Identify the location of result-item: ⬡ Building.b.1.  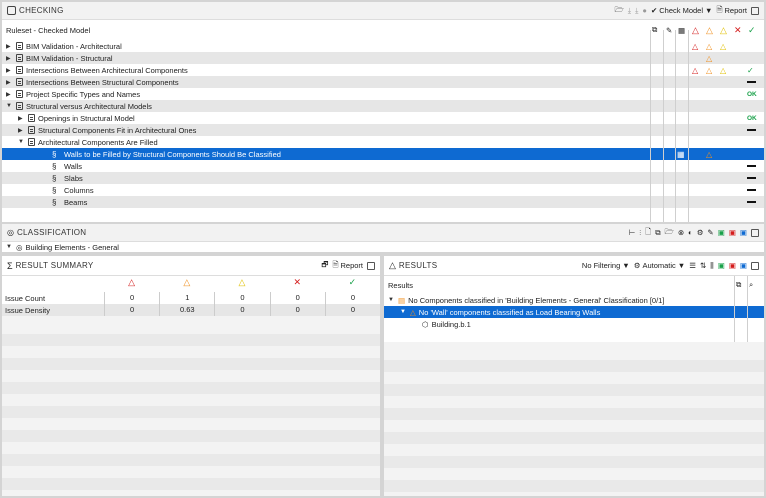
(574, 324).